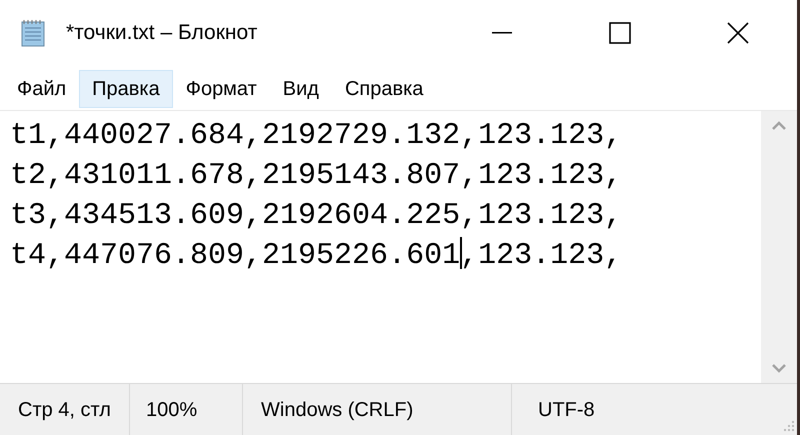  What do you see at coordinates (64, 410) in the screenshot?
I see `status-text: Стр 4, стл` at bounding box center [64, 410].